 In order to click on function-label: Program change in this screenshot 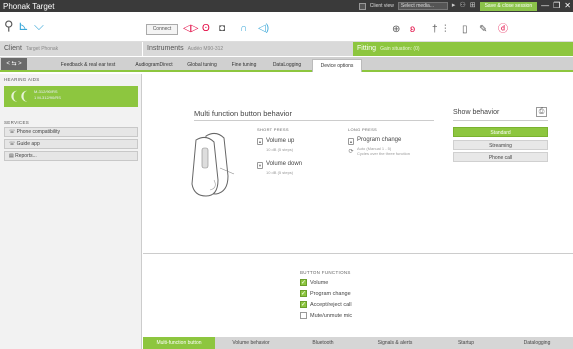, I will do `click(330, 293)`.